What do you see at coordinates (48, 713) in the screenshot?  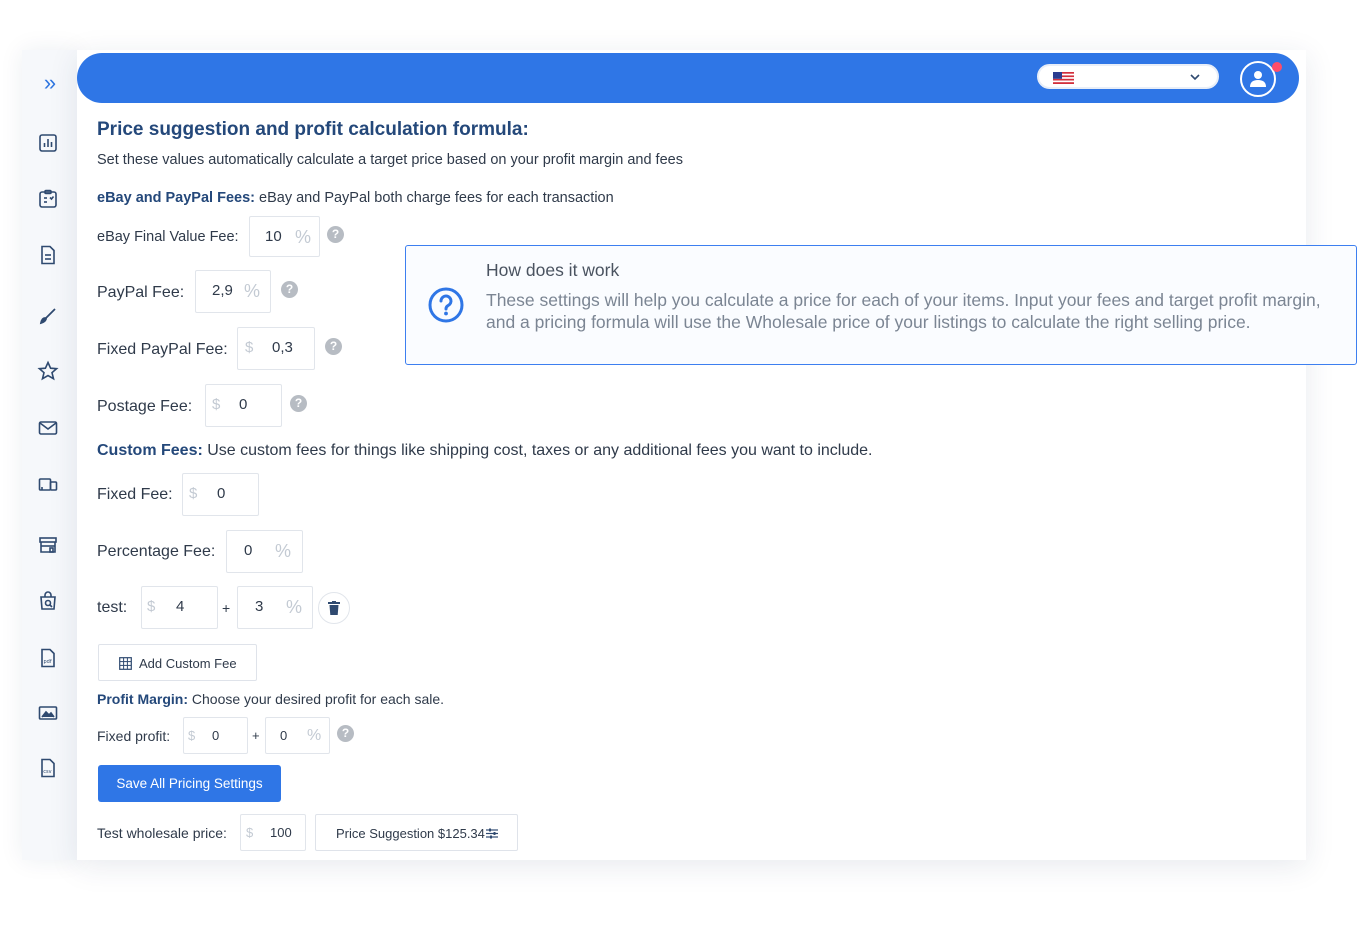 I see `image-icon` at bounding box center [48, 713].